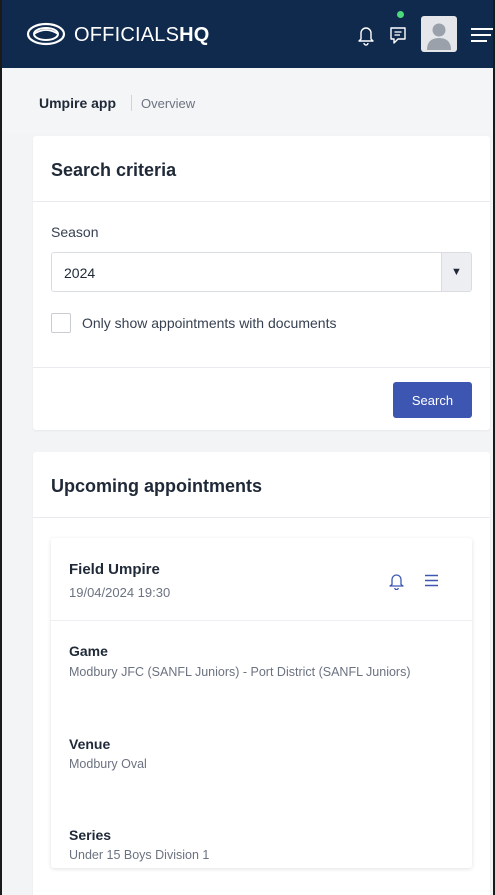  Describe the element at coordinates (77, 103) in the screenshot. I see `breadcrumb-app: Umpire app` at that location.